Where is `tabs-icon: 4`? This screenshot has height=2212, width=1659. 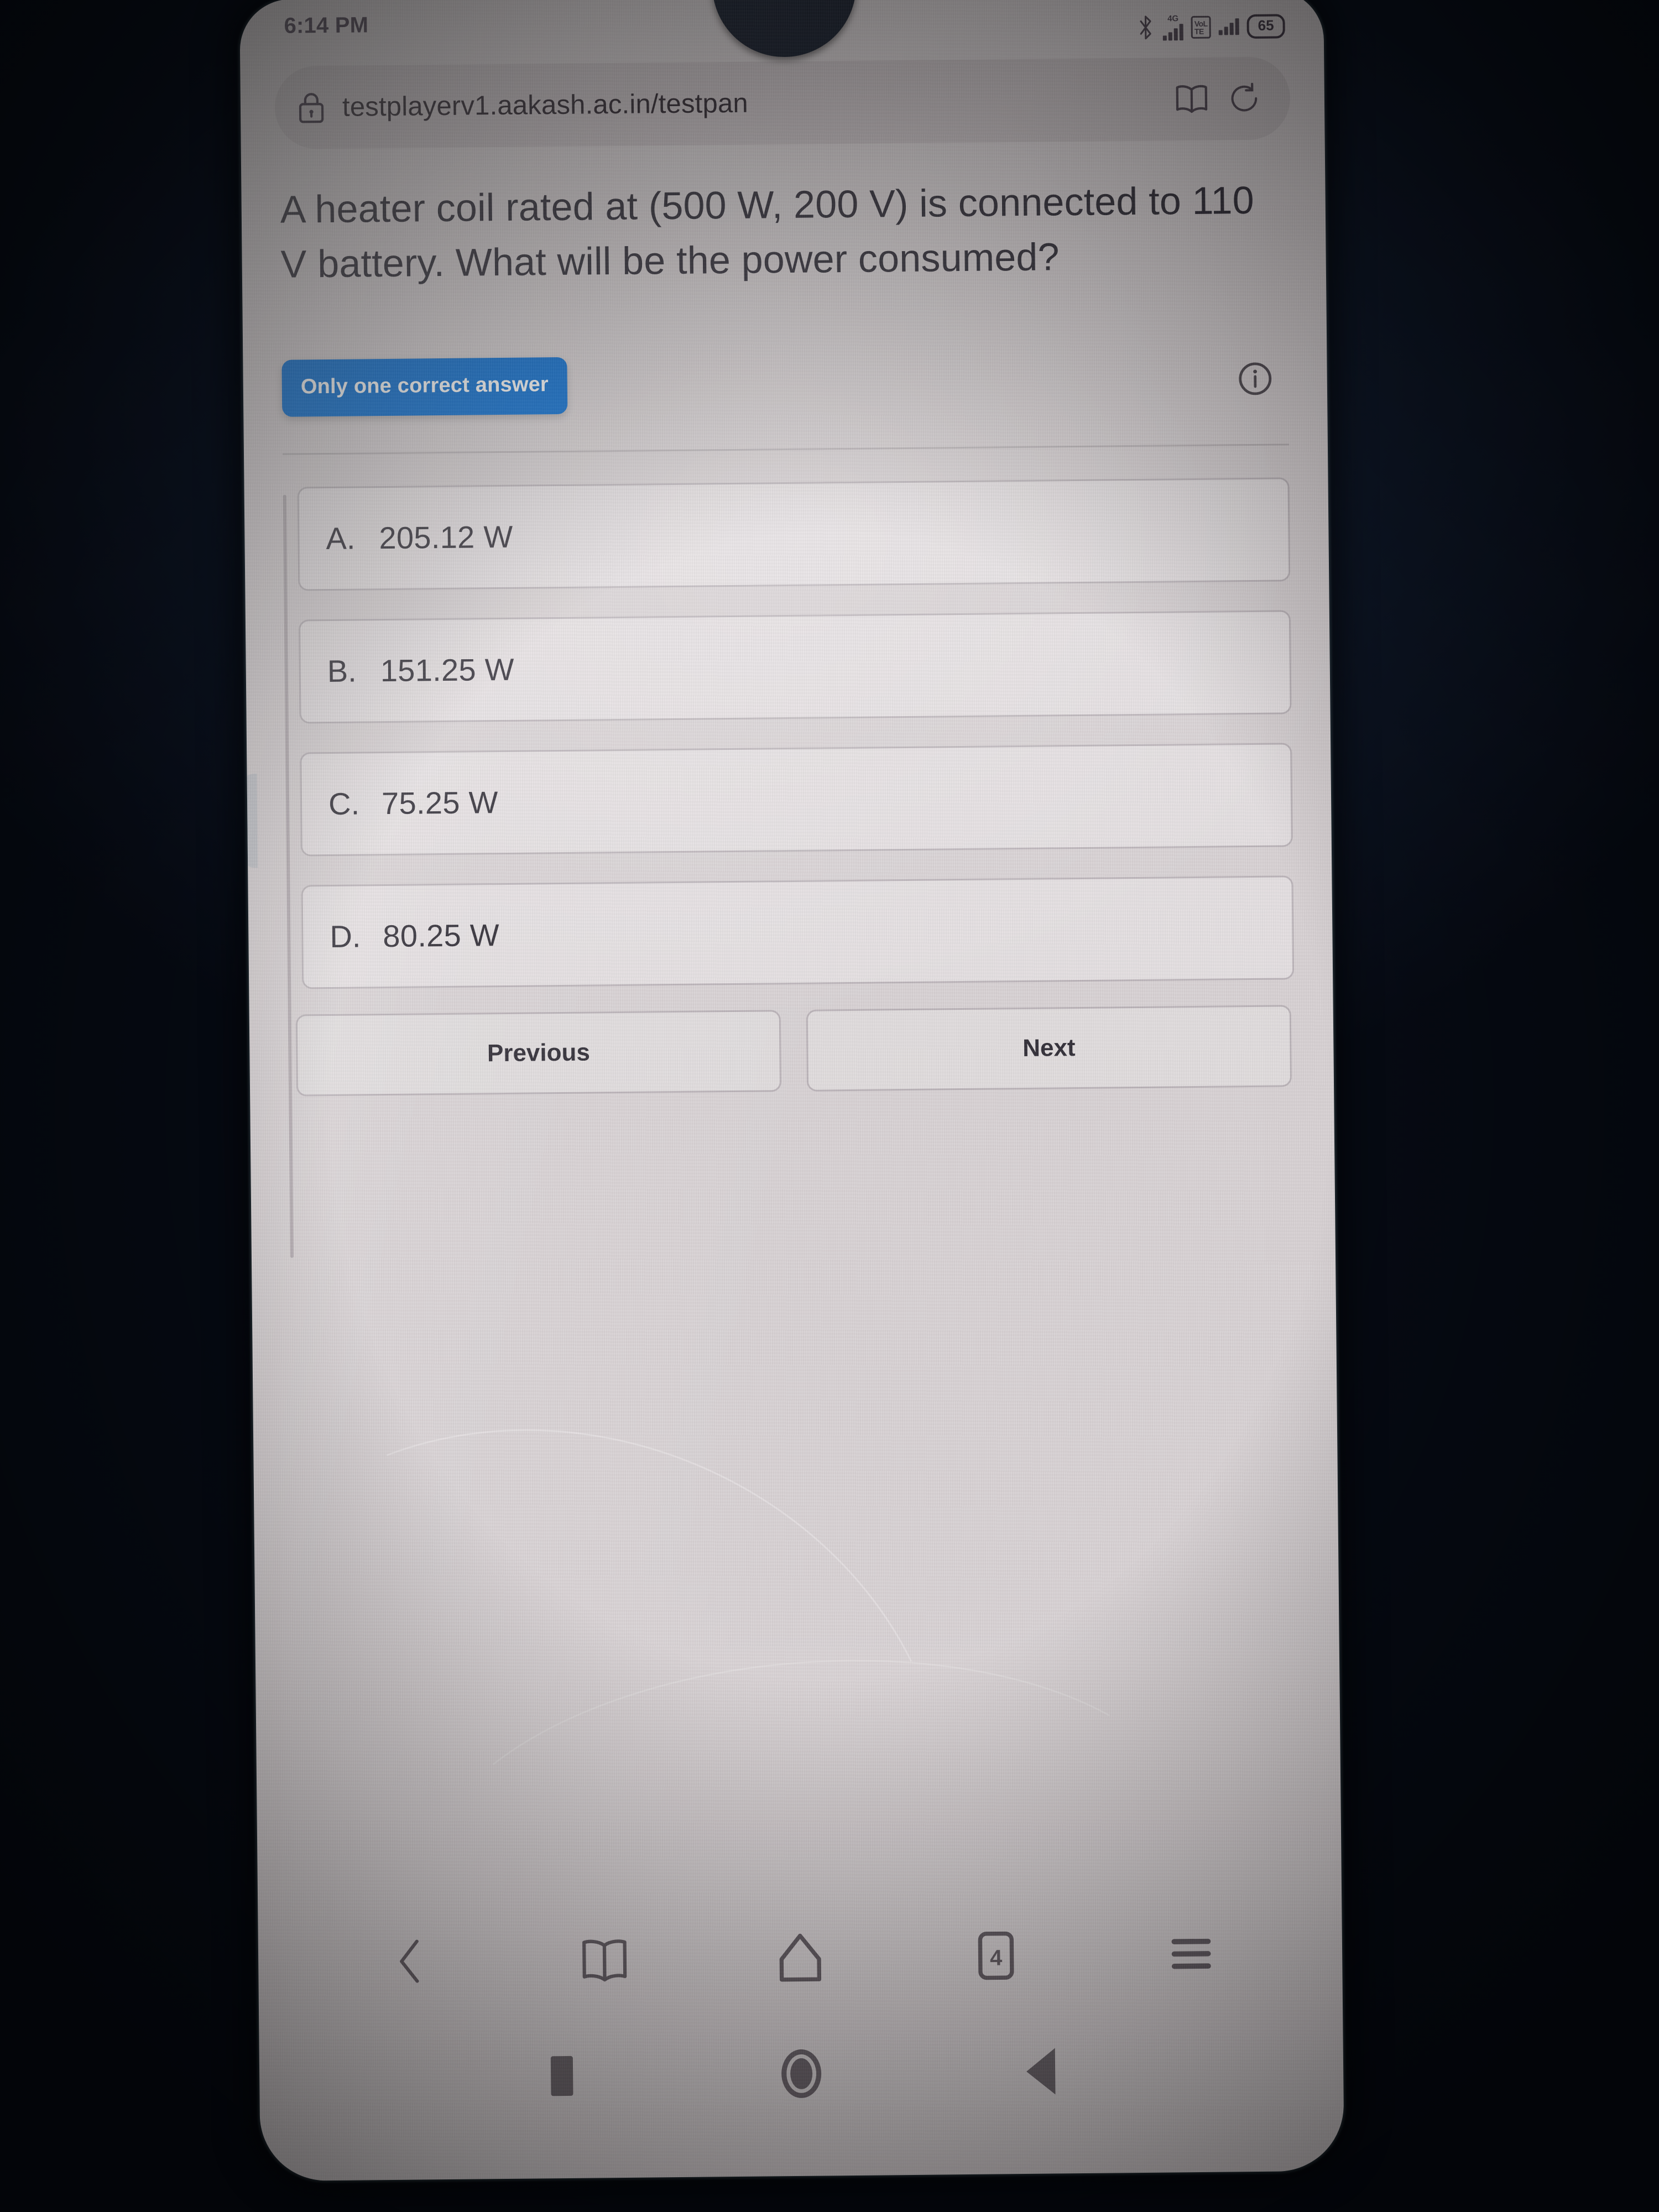
tabs-icon: 4 is located at coordinates (996, 1956).